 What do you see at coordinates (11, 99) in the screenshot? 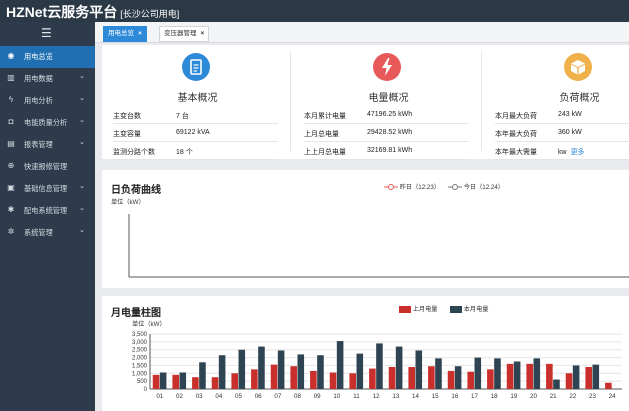
I see `bolt-icon: ϟ` at bounding box center [11, 99].